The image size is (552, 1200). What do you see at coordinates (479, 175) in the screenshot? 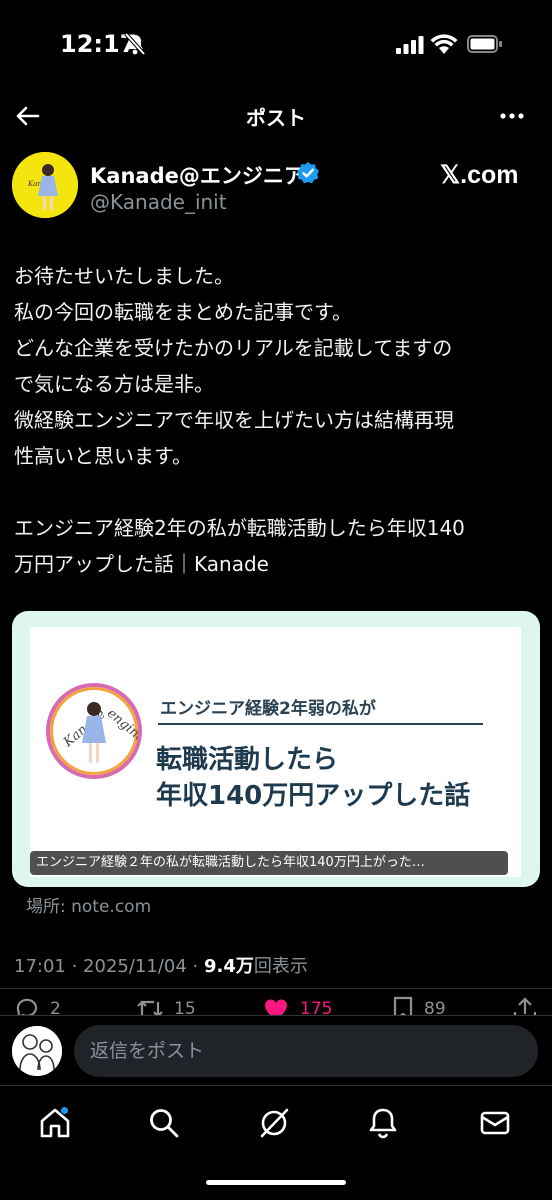
I see `x-brand-logo: 𝕏.com` at bounding box center [479, 175].